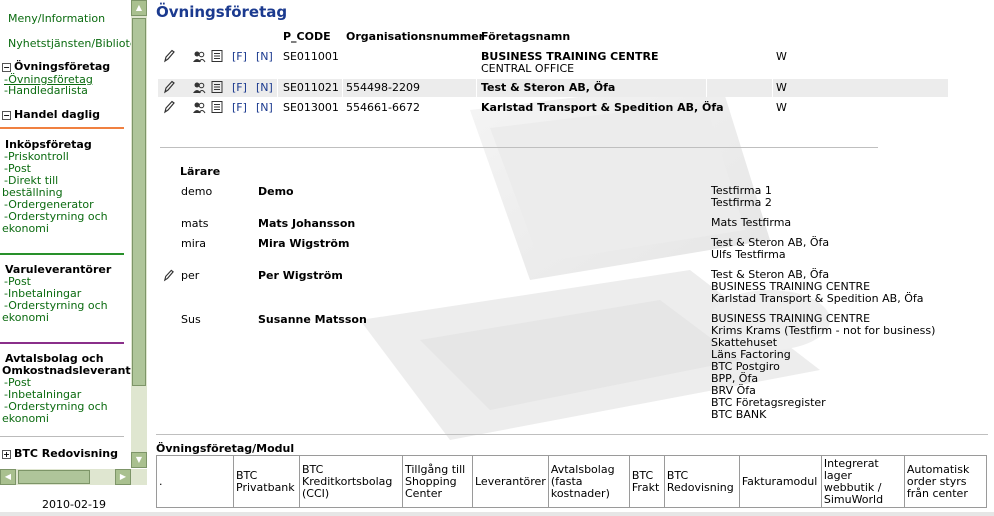  Describe the element at coordinates (195, 223) in the screenshot. I see `teacher-username: mats` at that location.